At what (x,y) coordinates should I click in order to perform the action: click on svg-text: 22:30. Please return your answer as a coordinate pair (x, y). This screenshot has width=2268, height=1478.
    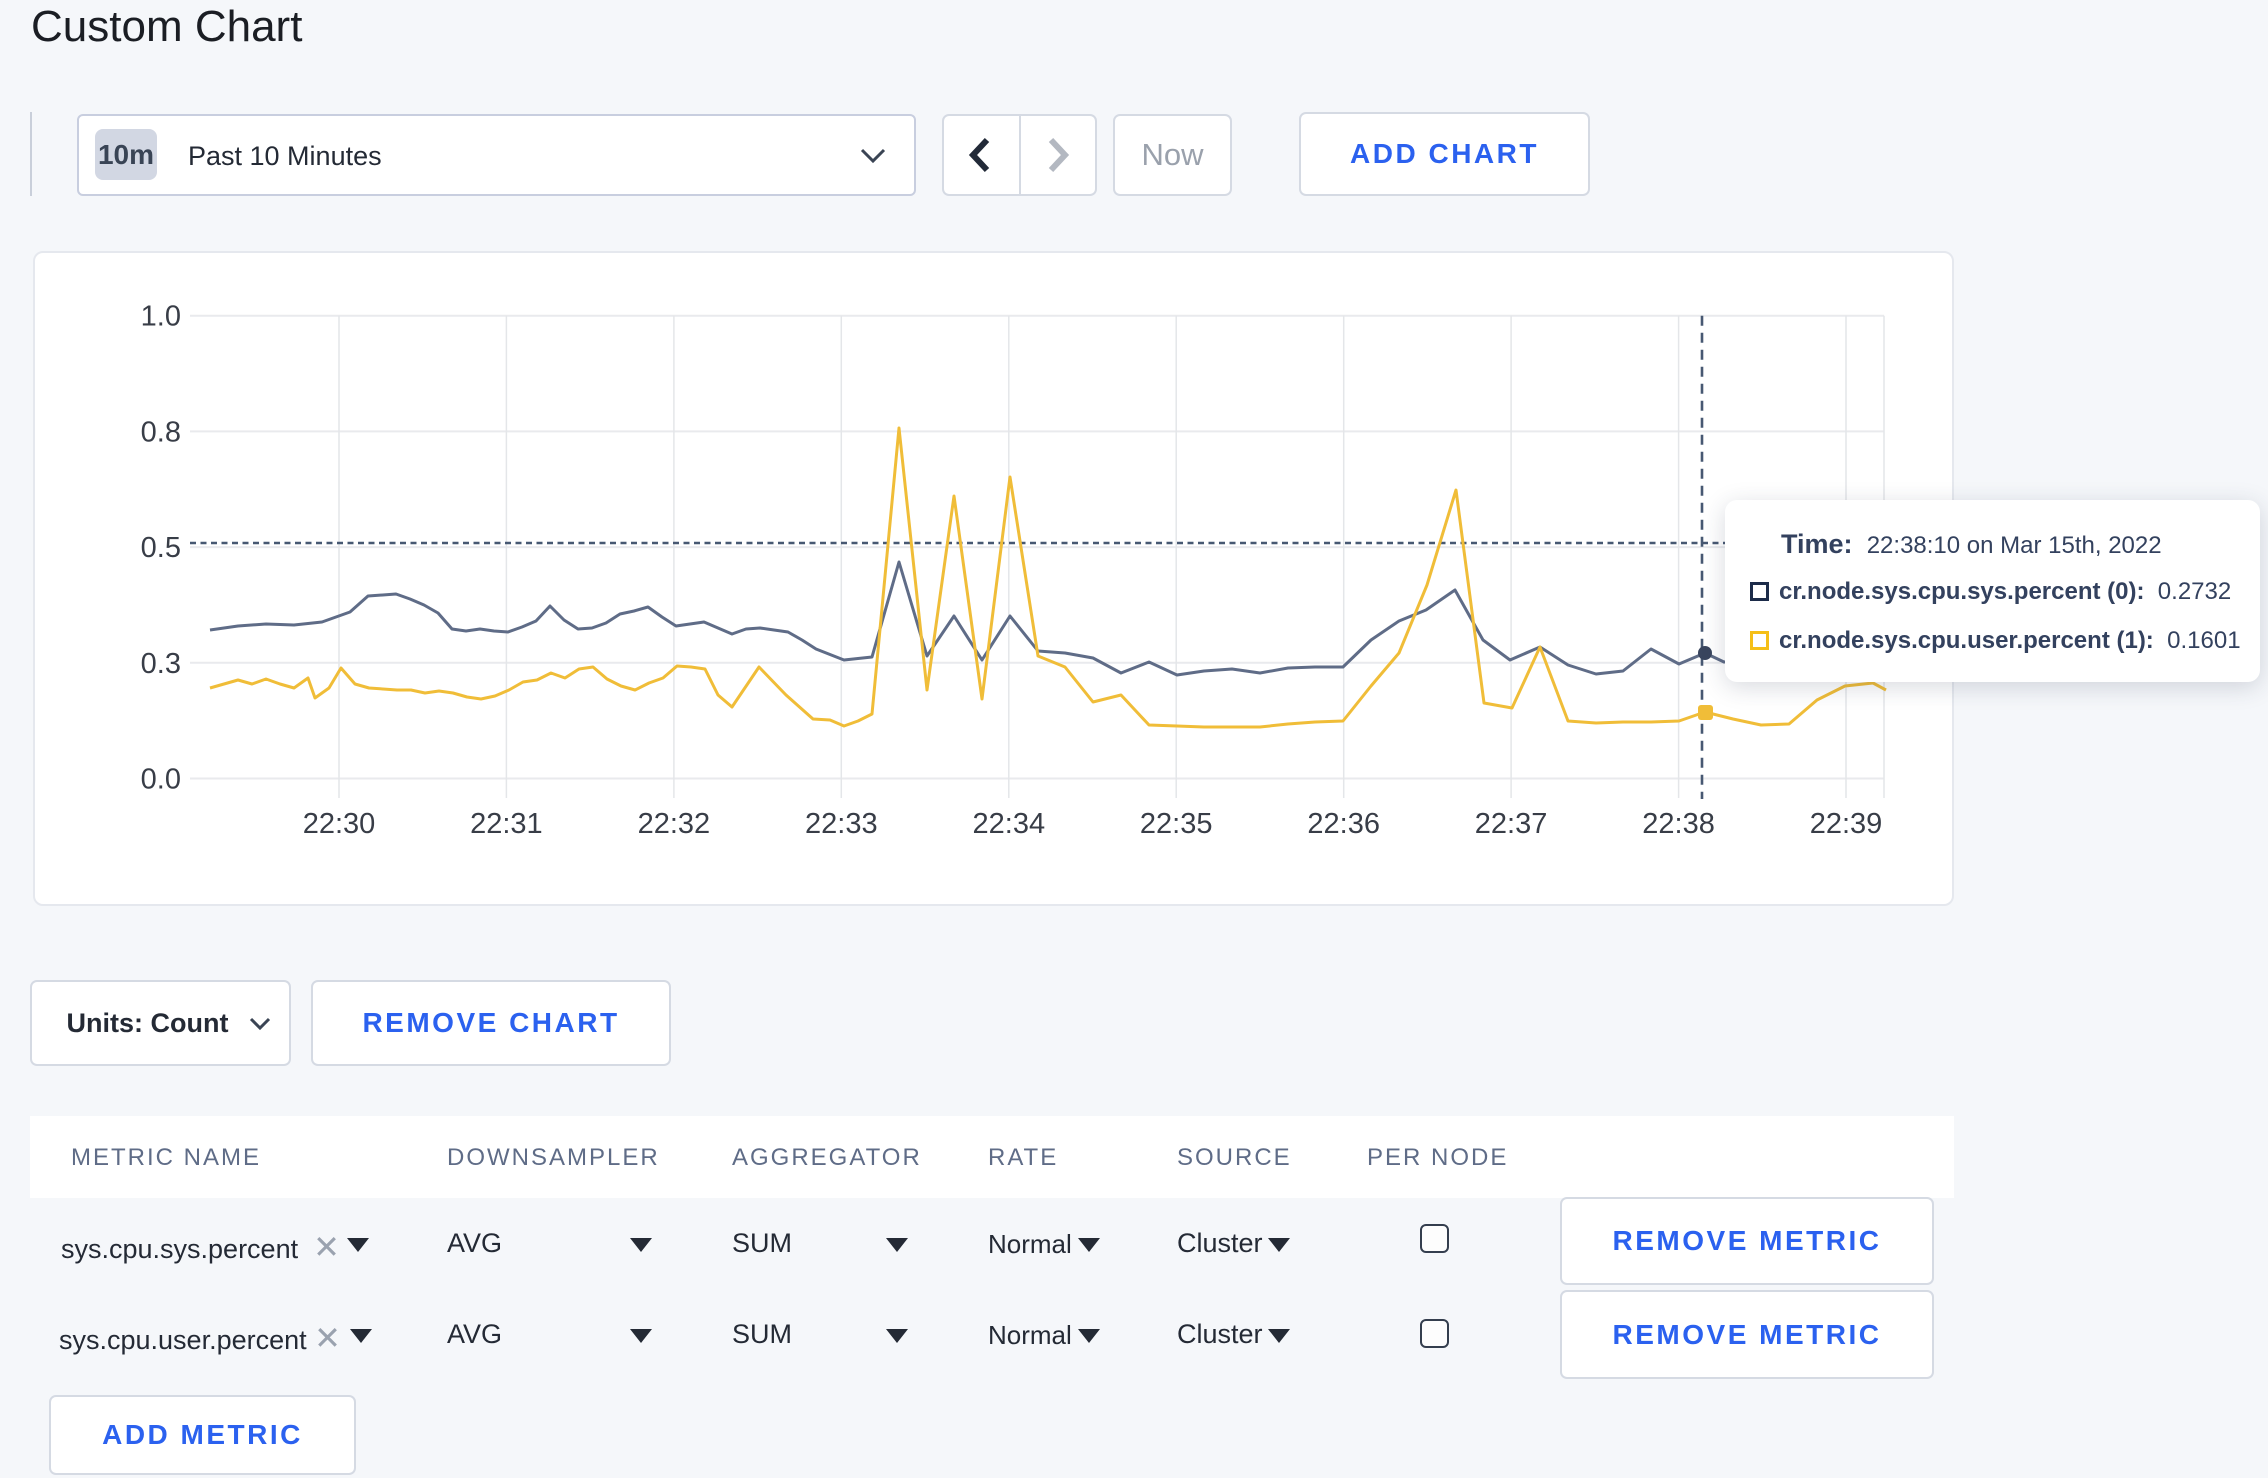
    Looking at the image, I should click on (339, 824).